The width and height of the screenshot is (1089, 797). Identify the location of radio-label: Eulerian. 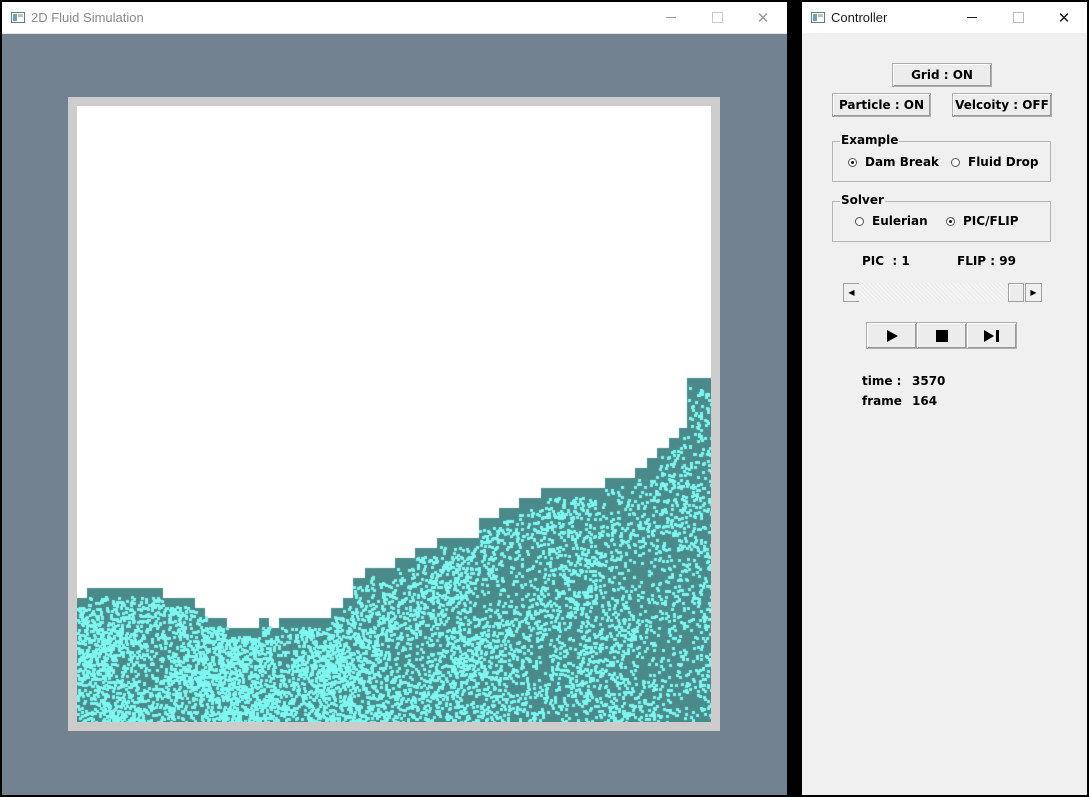
(900, 221).